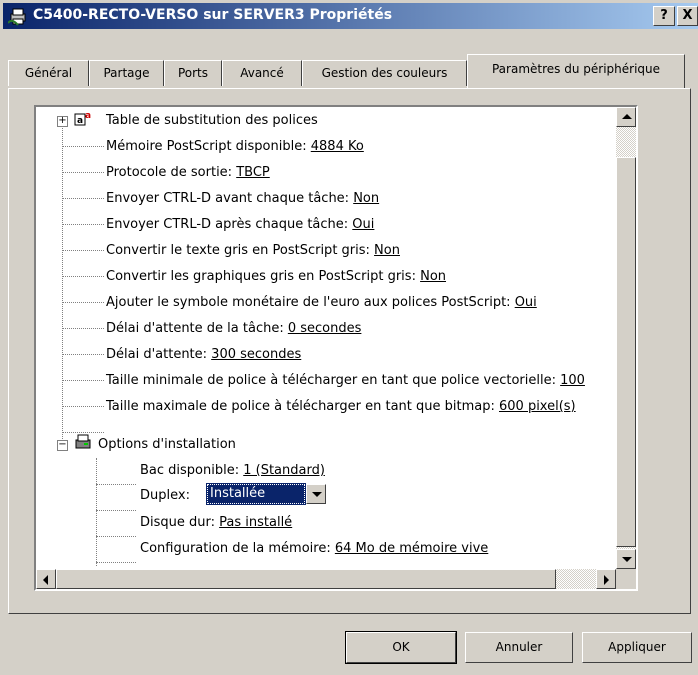 The width and height of the screenshot is (698, 675). What do you see at coordinates (626, 579) in the screenshot?
I see `scrollbar-corner` at bounding box center [626, 579].